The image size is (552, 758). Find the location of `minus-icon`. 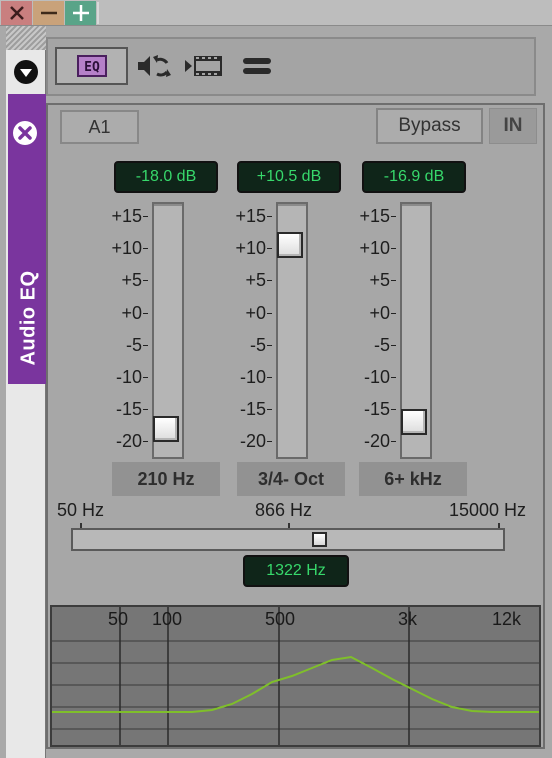

minus-icon is located at coordinates (48, 13).